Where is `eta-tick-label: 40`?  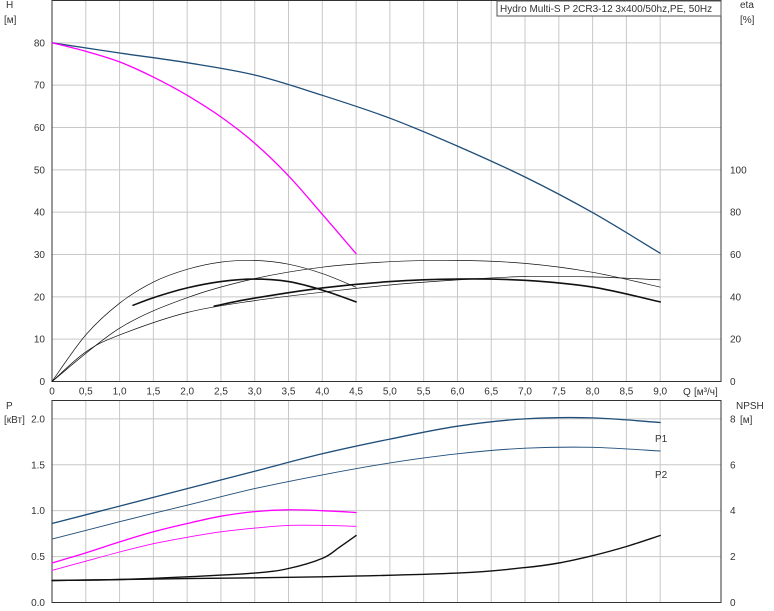
eta-tick-label: 40 is located at coordinates (736, 297).